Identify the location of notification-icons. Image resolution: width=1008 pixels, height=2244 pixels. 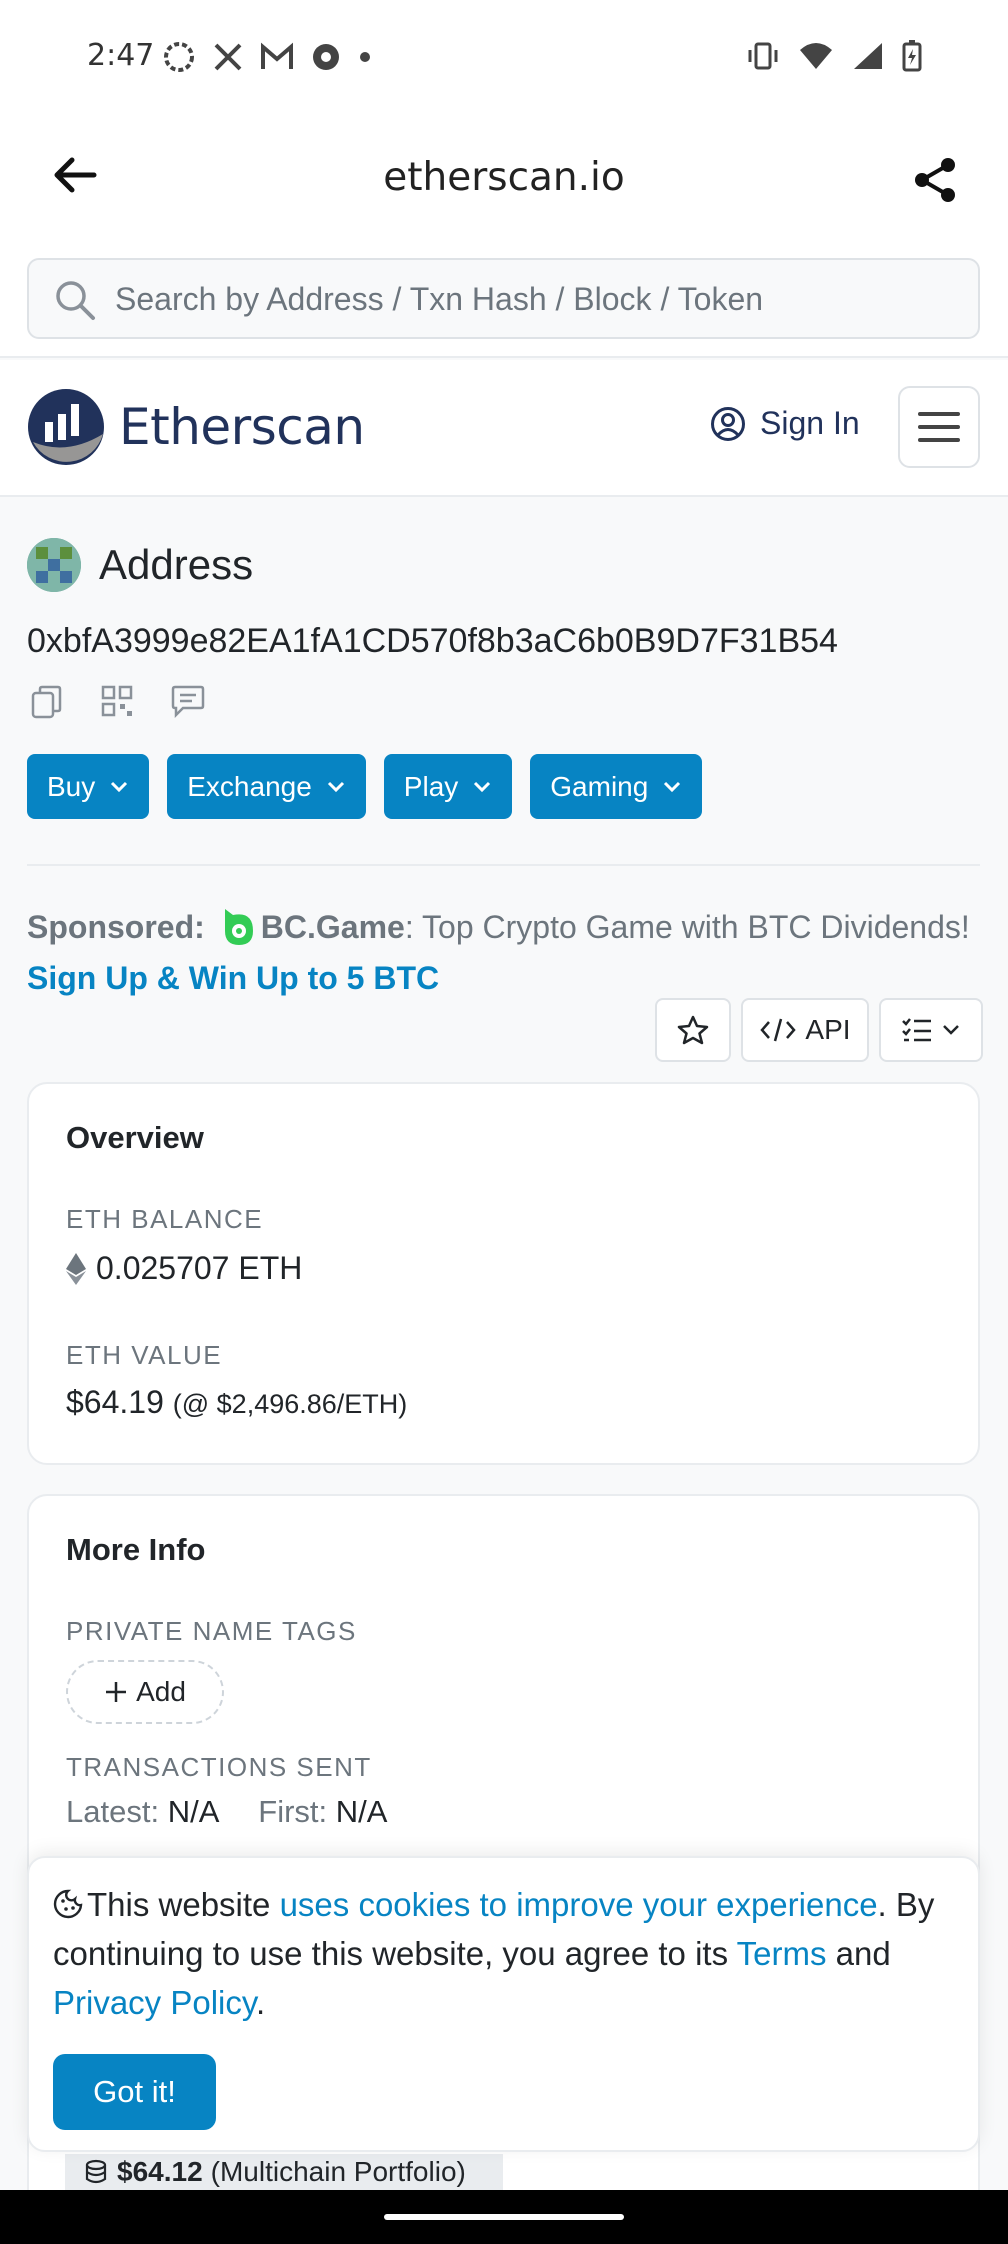
(267, 57).